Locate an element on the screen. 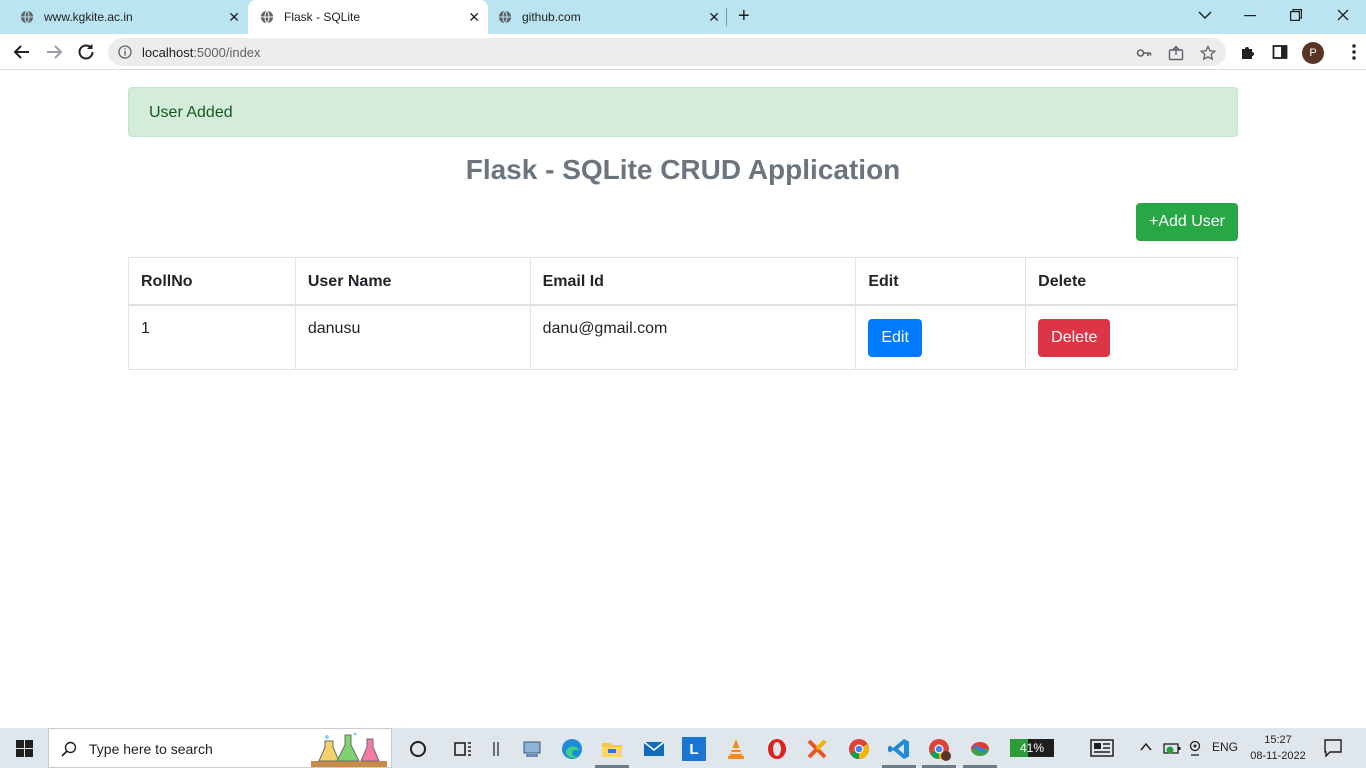  clock-time: 15:27 is located at coordinates (1278, 740).